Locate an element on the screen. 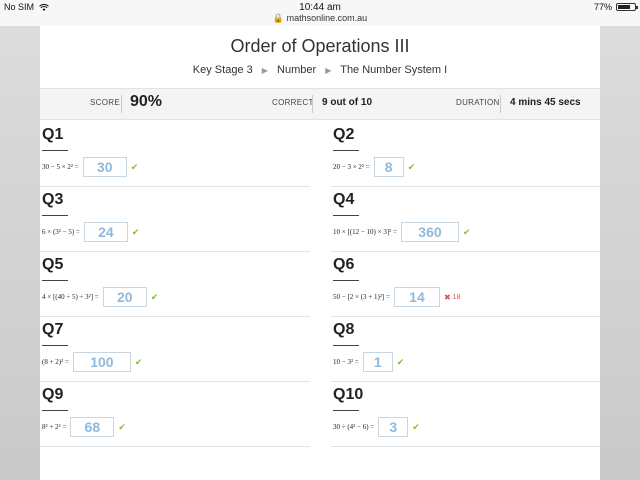 This screenshot has width=640, height=480. question-expression: (8 + 2)² = is located at coordinates (55, 362).